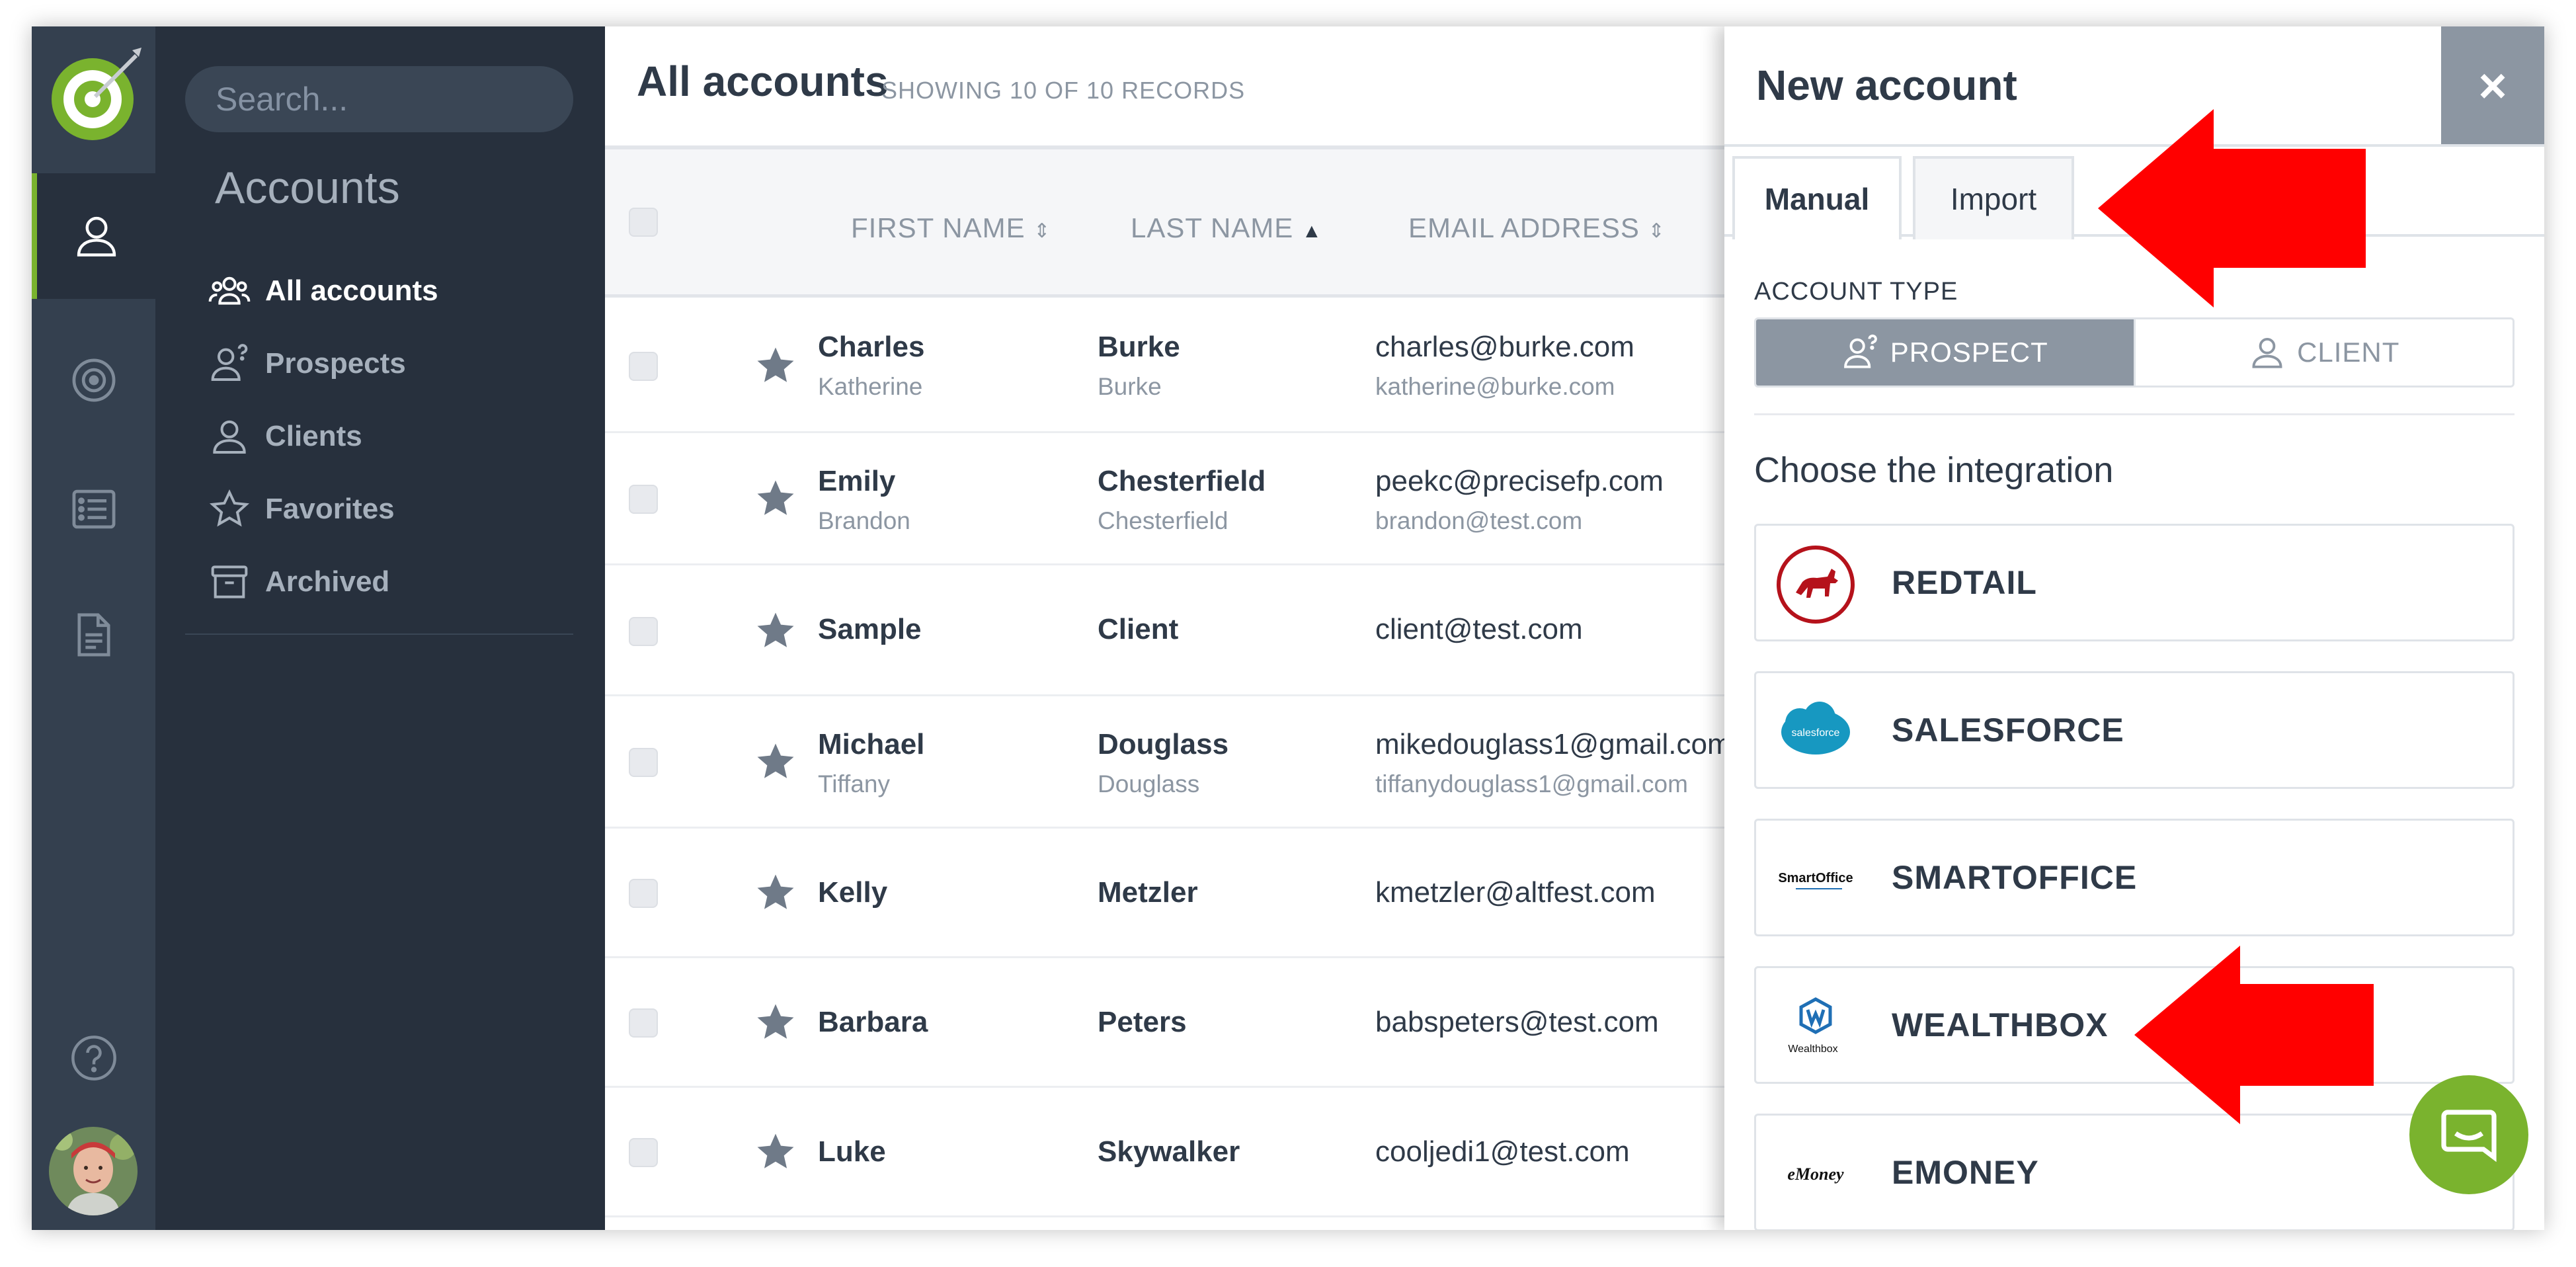  I want to click on icon-rail, so click(94, 628).